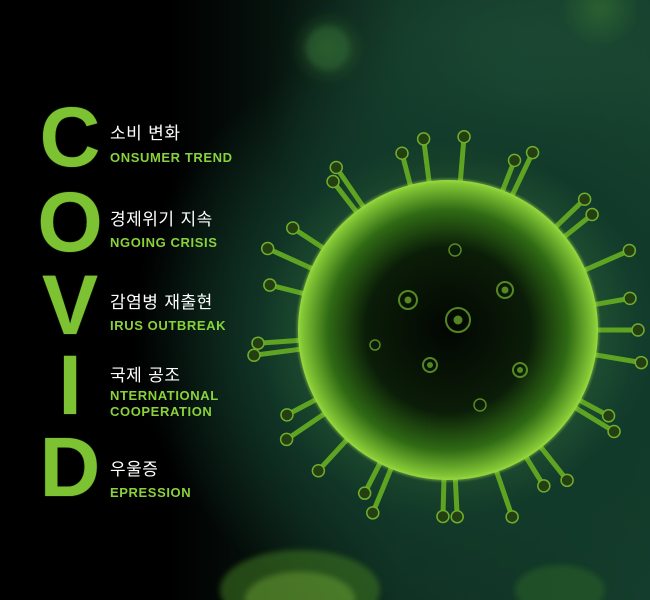 This screenshot has height=600, width=650. I want to click on letter-v: V, so click(70, 305).